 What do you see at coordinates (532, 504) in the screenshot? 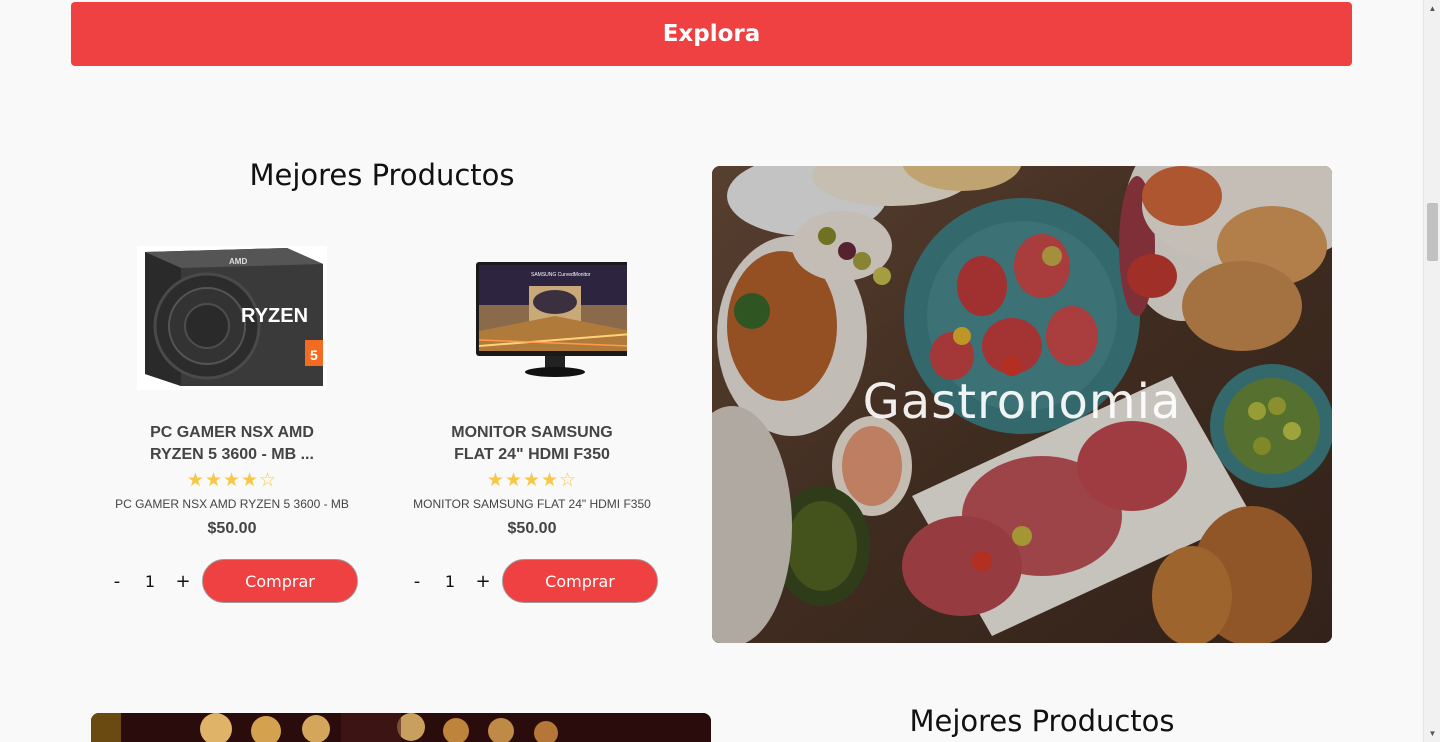
I see `product-description: MONITOR SAMSUNG FLAT 24" HDMI F350` at bounding box center [532, 504].